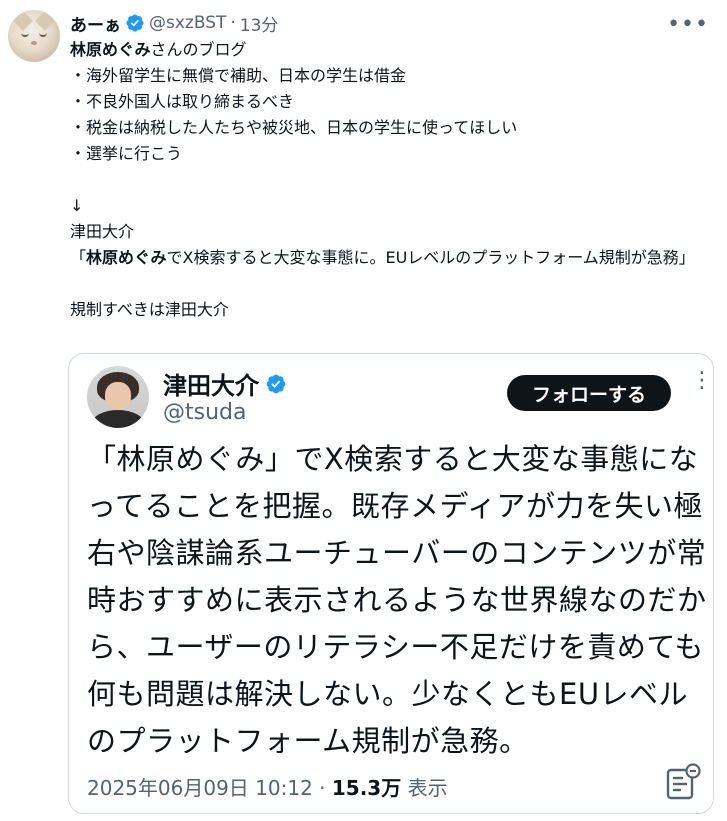  I want to click on tweet-line: 規制すべきは津田大介, so click(149, 309).